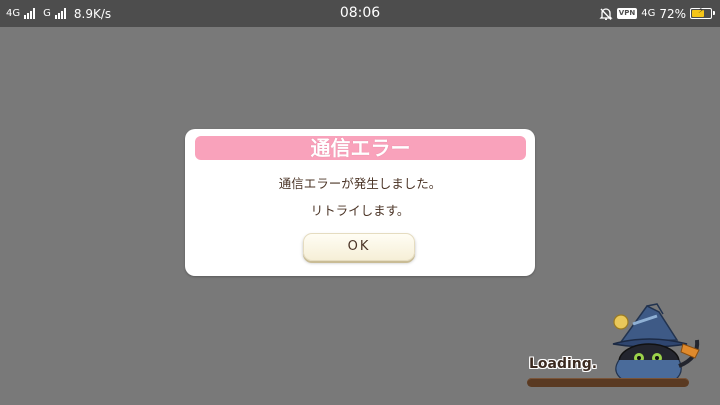 The image size is (720, 405). What do you see at coordinates (359, 247) in the screenshot?
I see `ok-button: OK` at bounding box center [359, 247].